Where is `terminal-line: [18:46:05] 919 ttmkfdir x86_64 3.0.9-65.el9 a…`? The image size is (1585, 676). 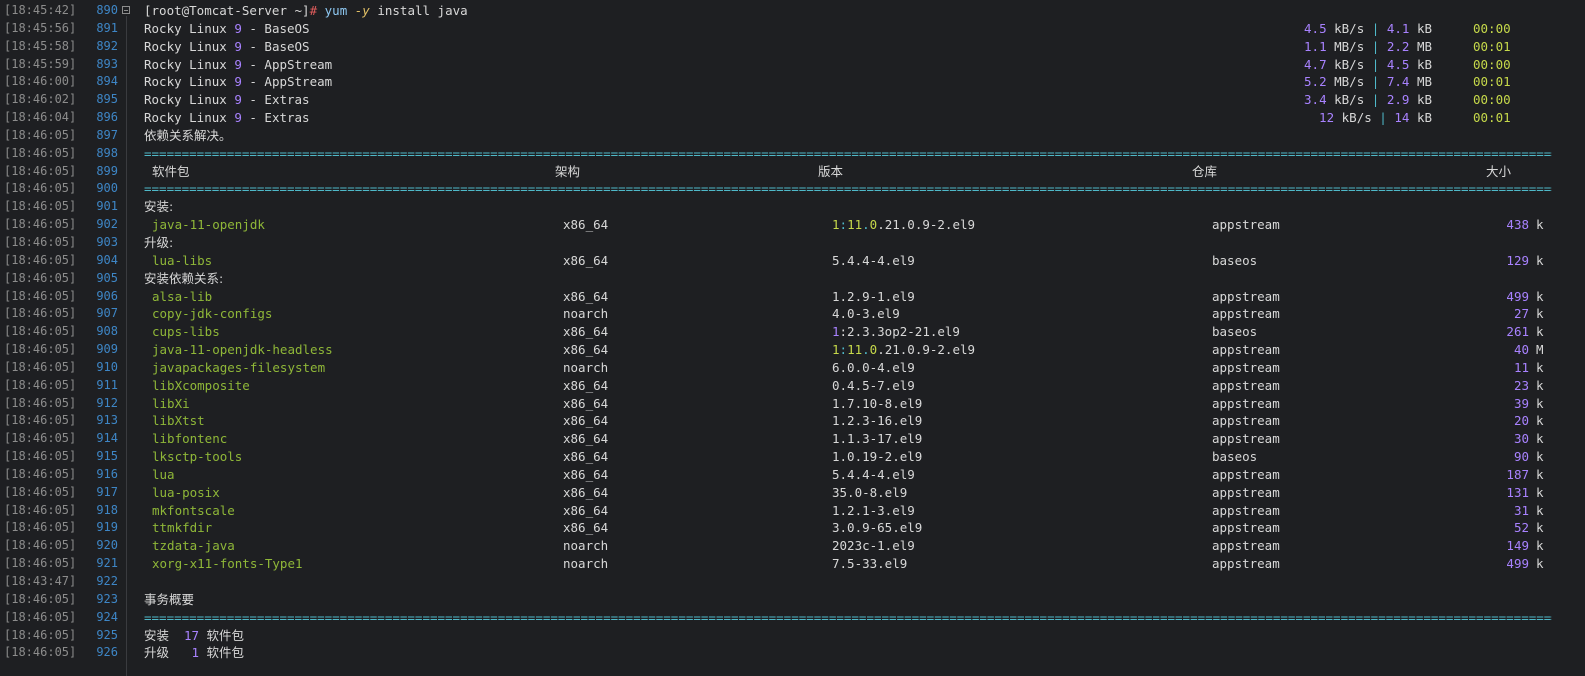
terminal-line: [18:46:05] 919 ttmkfdir x86_64 3.0.9-65.el9 a… is located at coordinates (792, 528).